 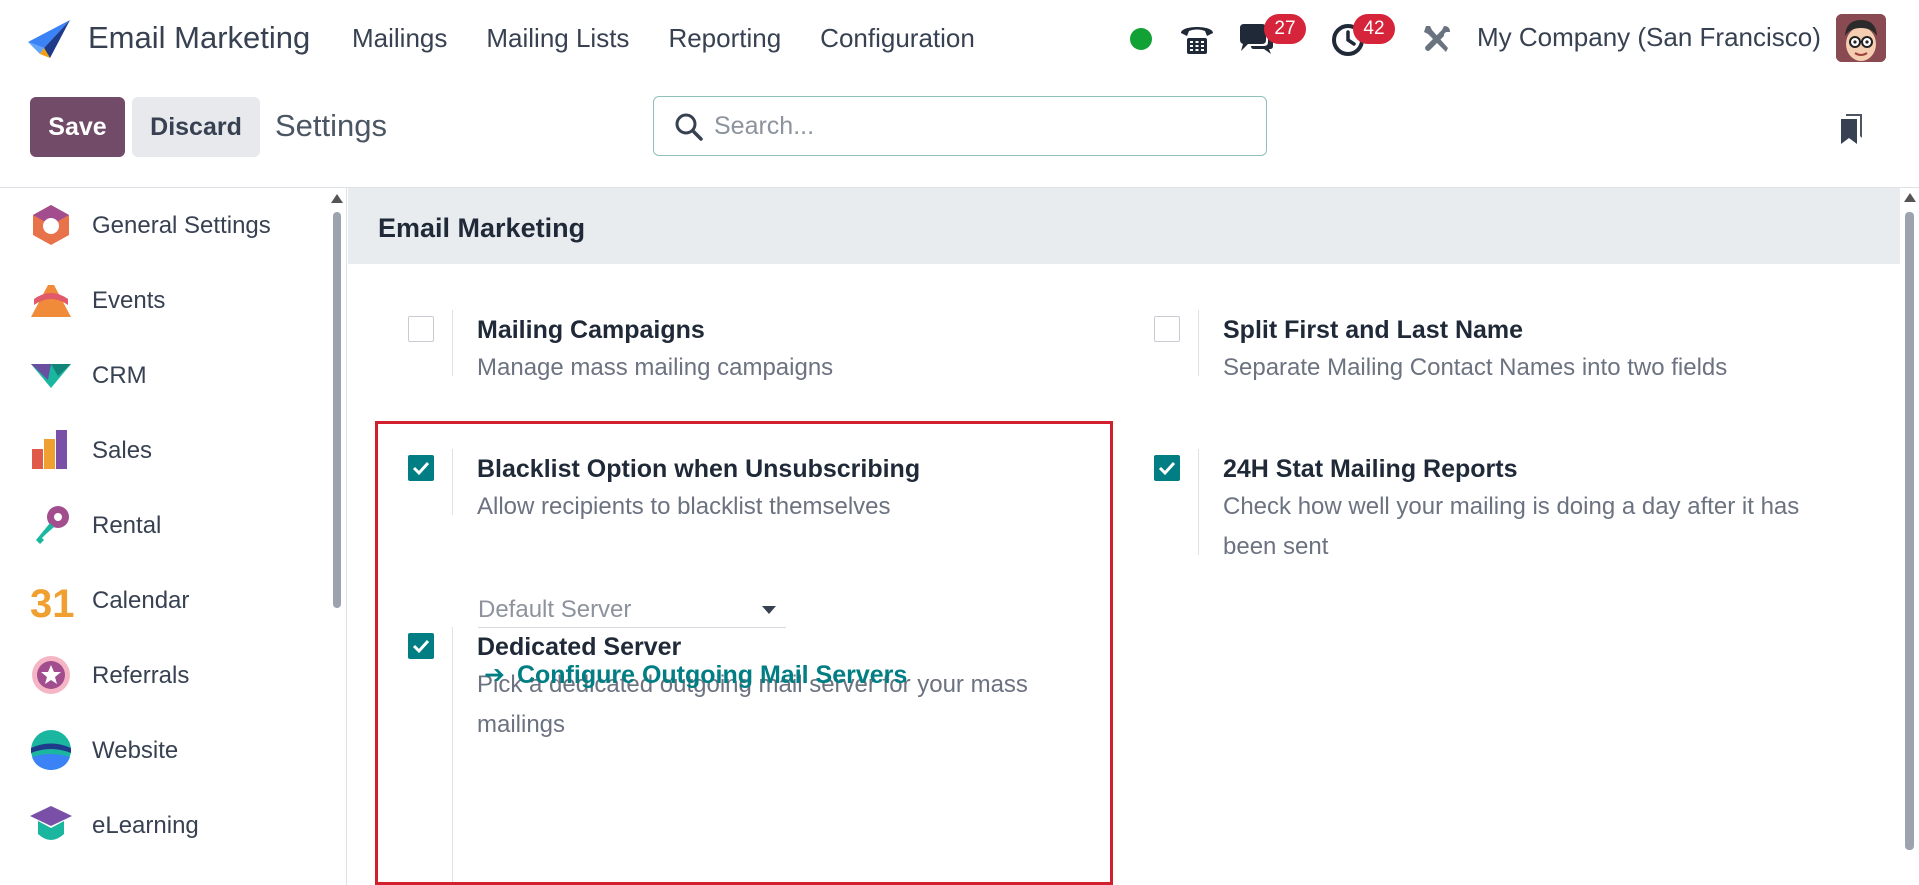 What do you see at coordinates (122, 450) in the screenshot?
I see `sidebar-item-label: Sales` at bounding box center [122, 450].